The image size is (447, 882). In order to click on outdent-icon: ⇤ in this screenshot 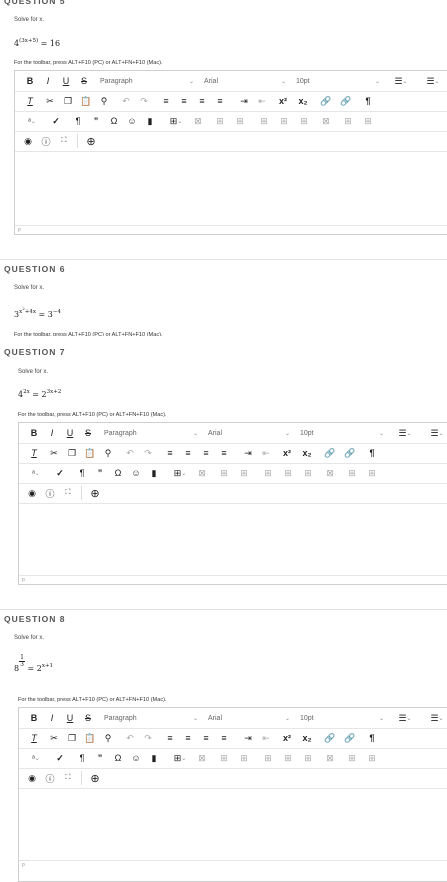, I will do `click(266, 453)`.